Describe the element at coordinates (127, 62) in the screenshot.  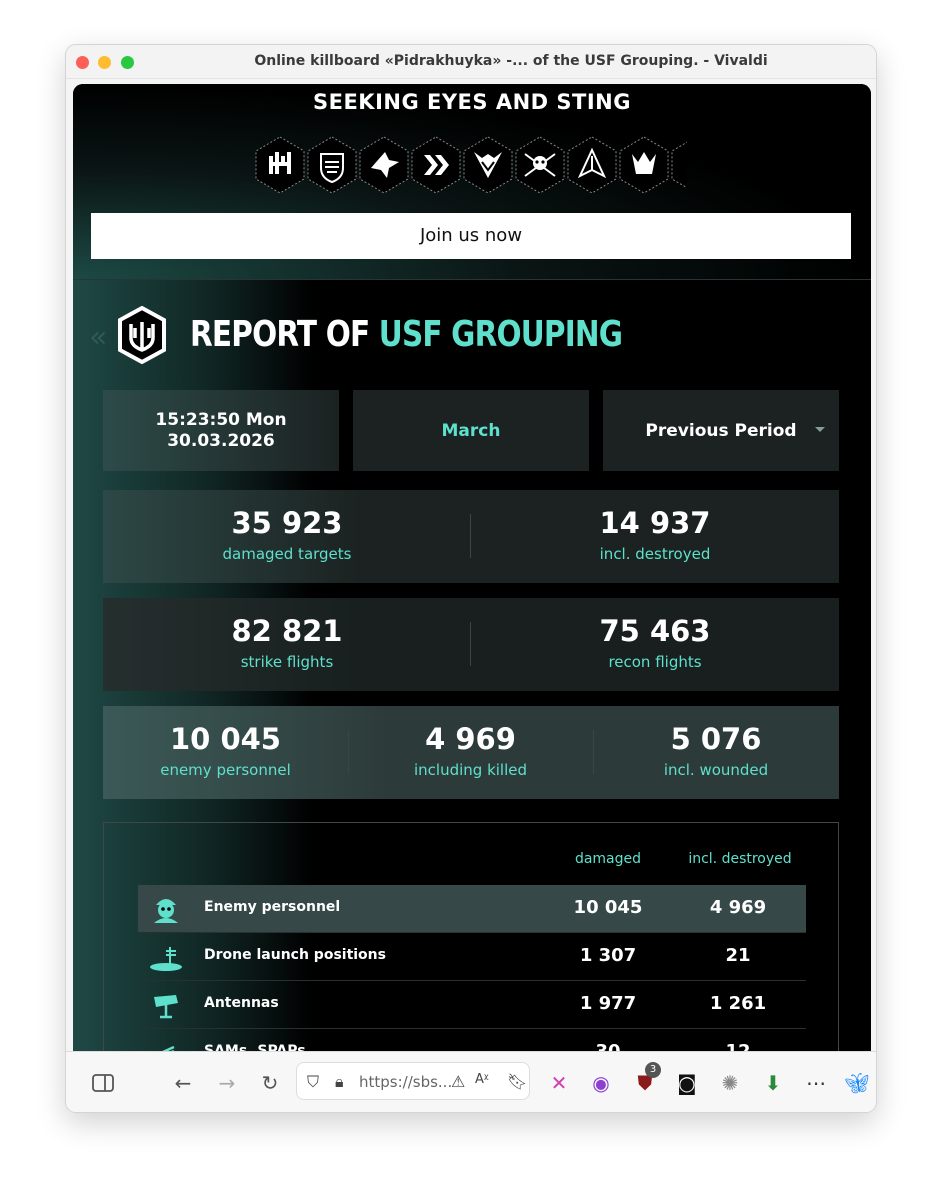
I see `zoom-window-button` at that location.